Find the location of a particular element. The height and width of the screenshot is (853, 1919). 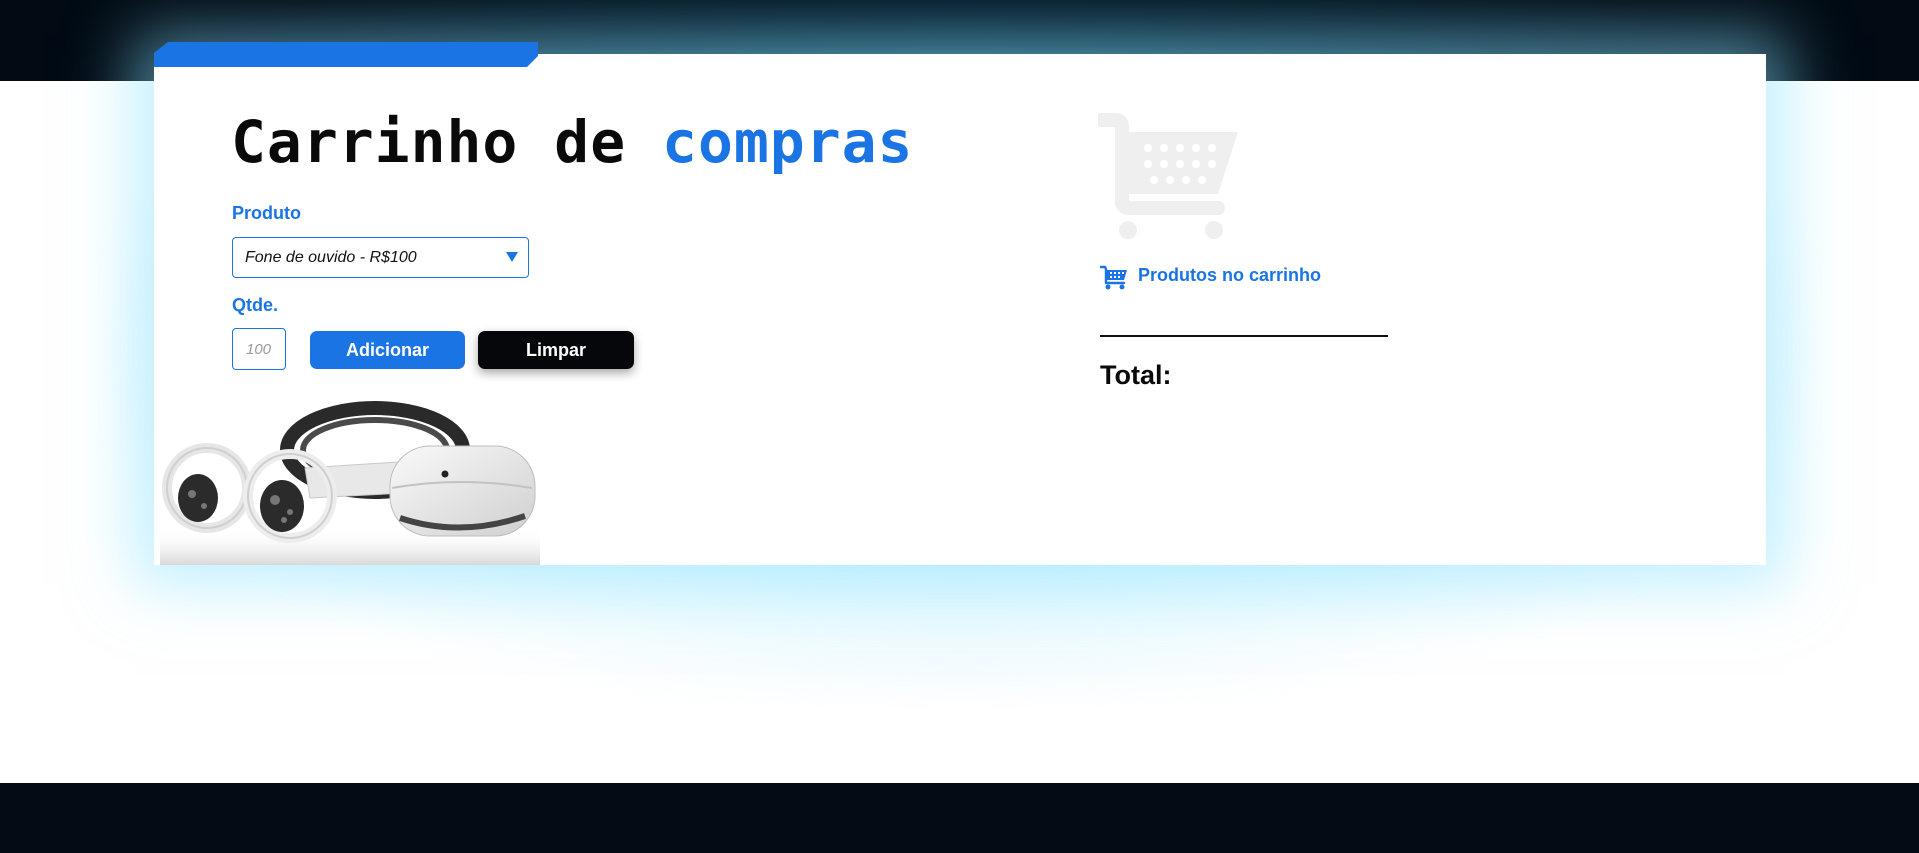

card-tab-accent is located at coordinates (346, 54).